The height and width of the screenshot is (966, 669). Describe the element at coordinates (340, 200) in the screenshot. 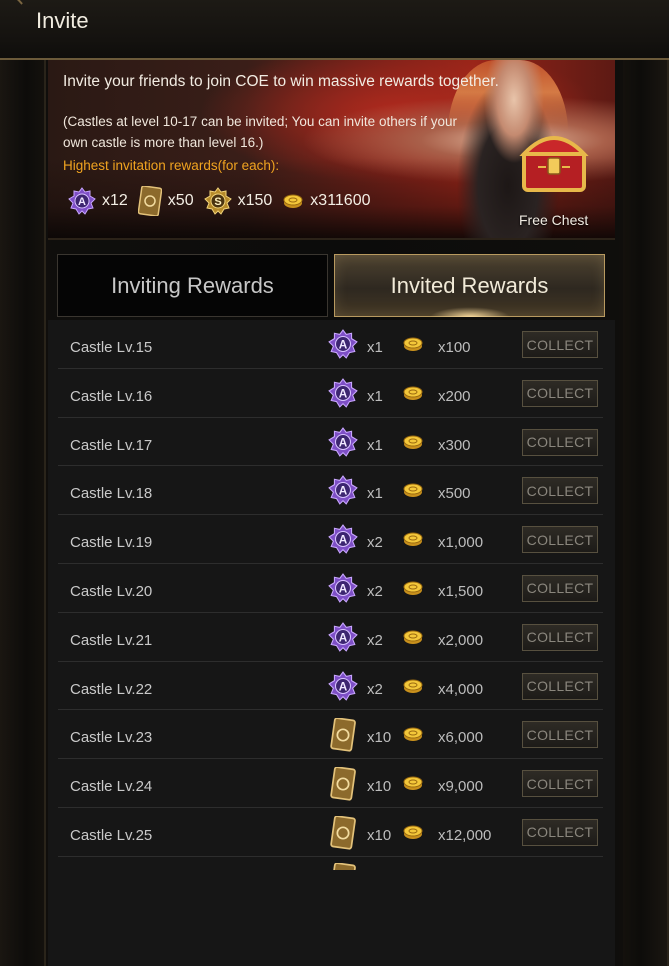

I see `reward-count: x311600` at that location.